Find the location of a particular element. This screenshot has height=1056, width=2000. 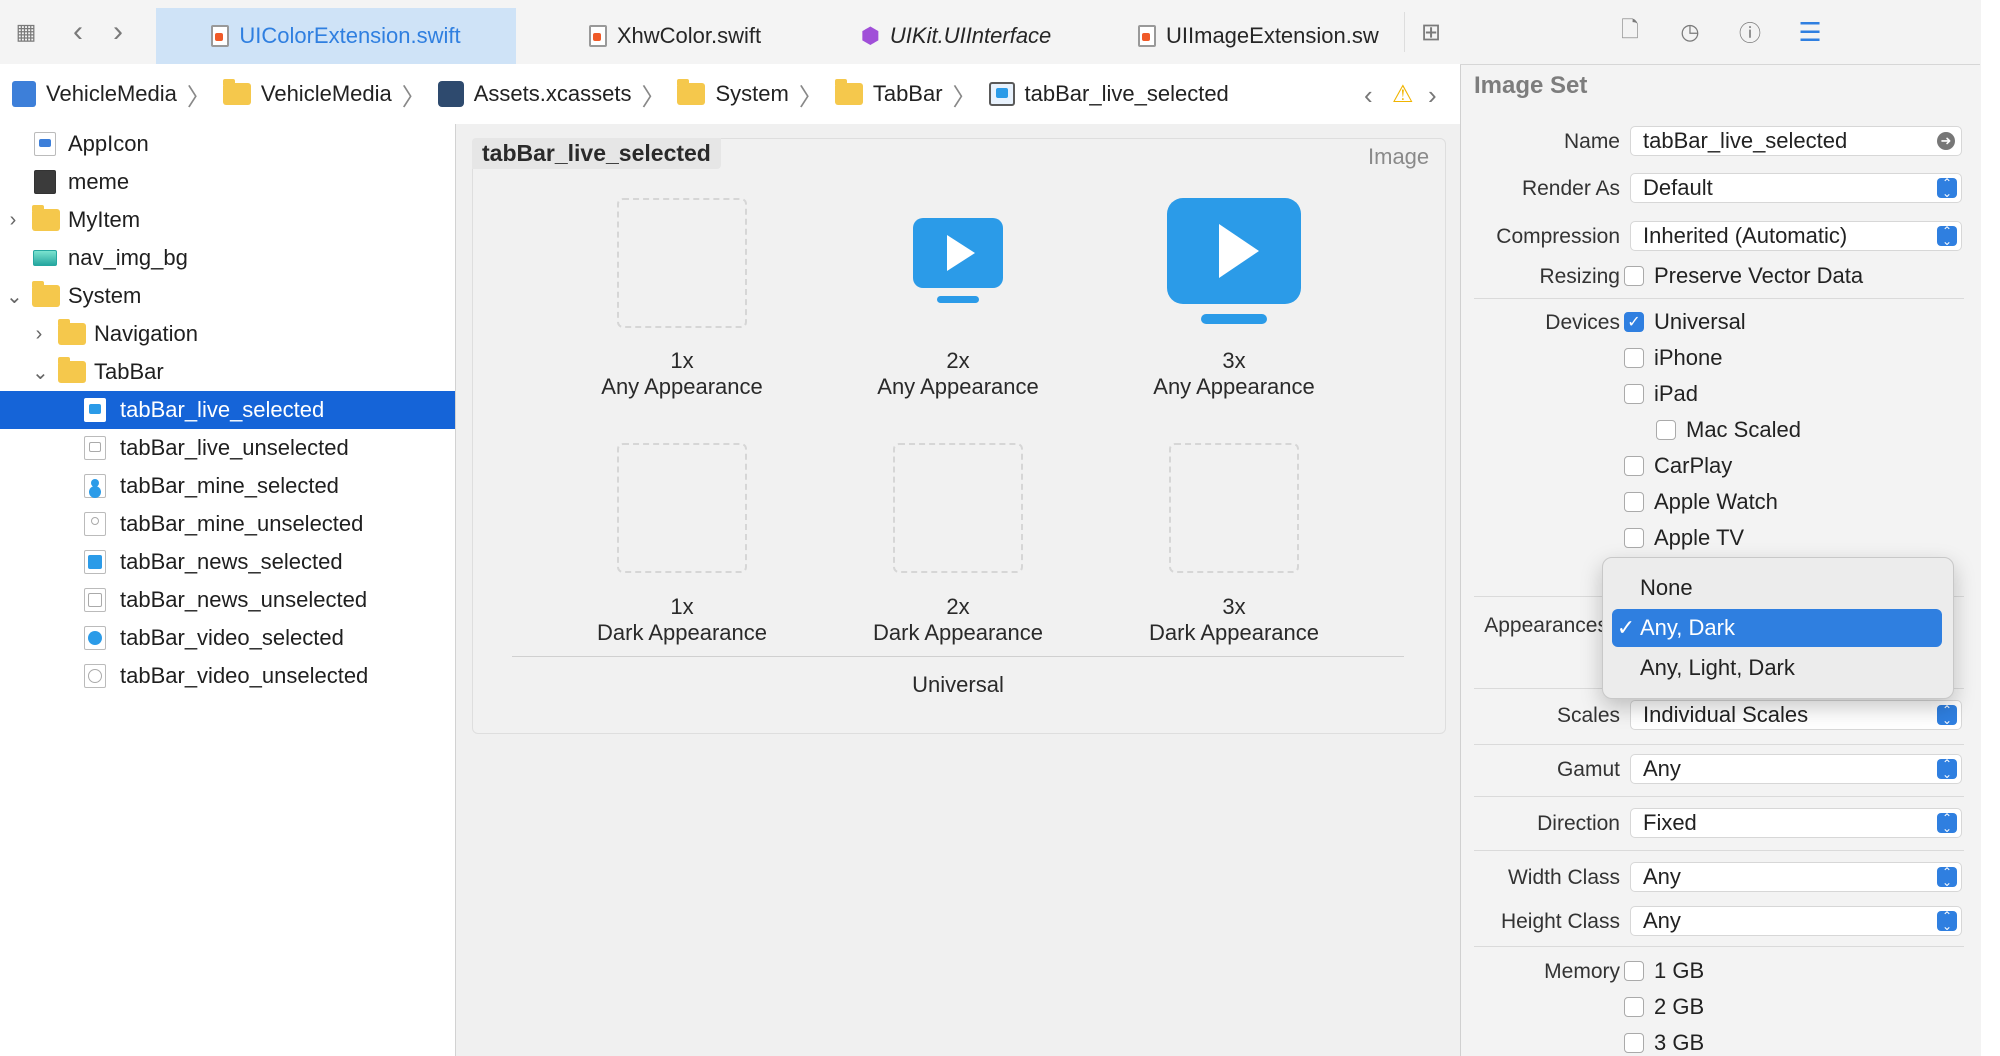

slot-label-1x-dark: 1x Dark Appearance is located at coordinates (682, 619).